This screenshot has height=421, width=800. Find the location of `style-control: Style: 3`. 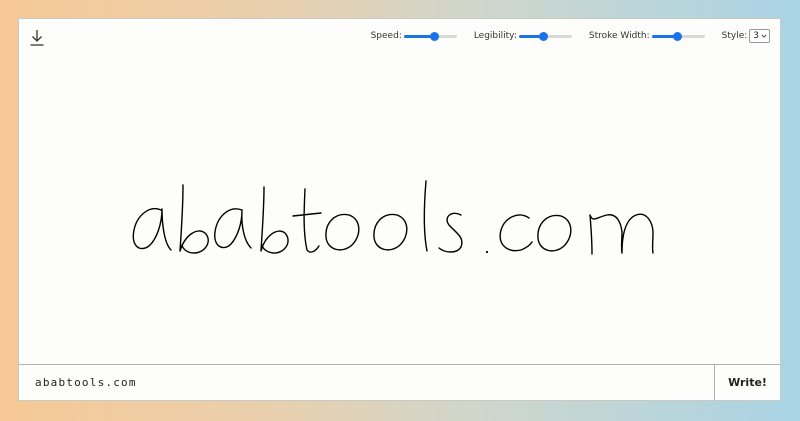

style-control: Style: 3 is located at coordinates (746, 36).